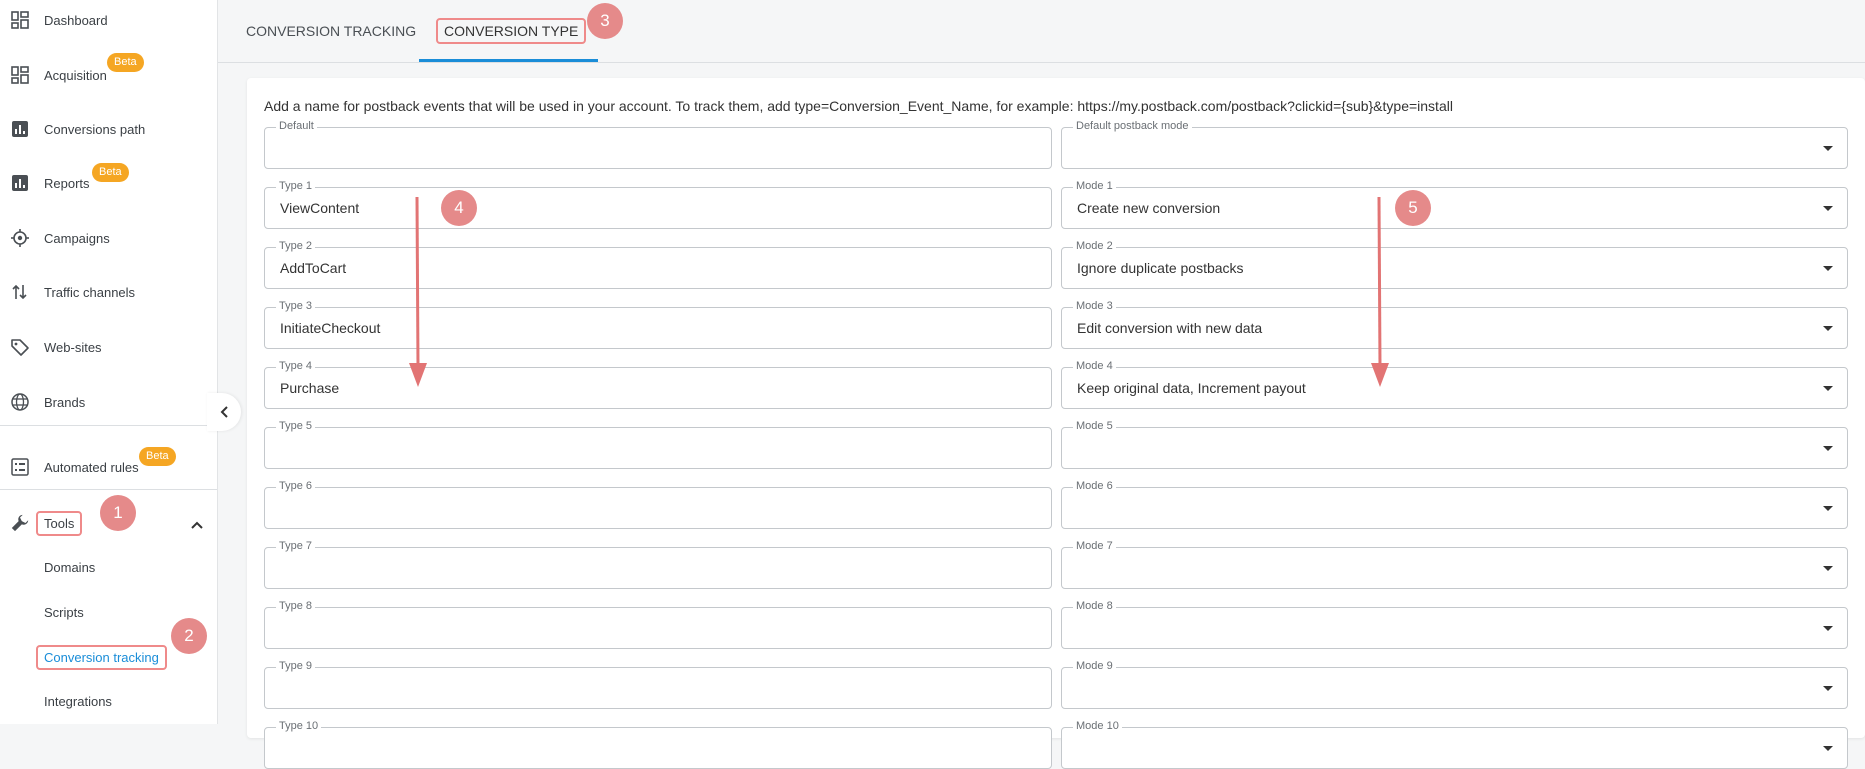 The image size is (1865, 769). I want to click on list-icon, so click(20, 467).